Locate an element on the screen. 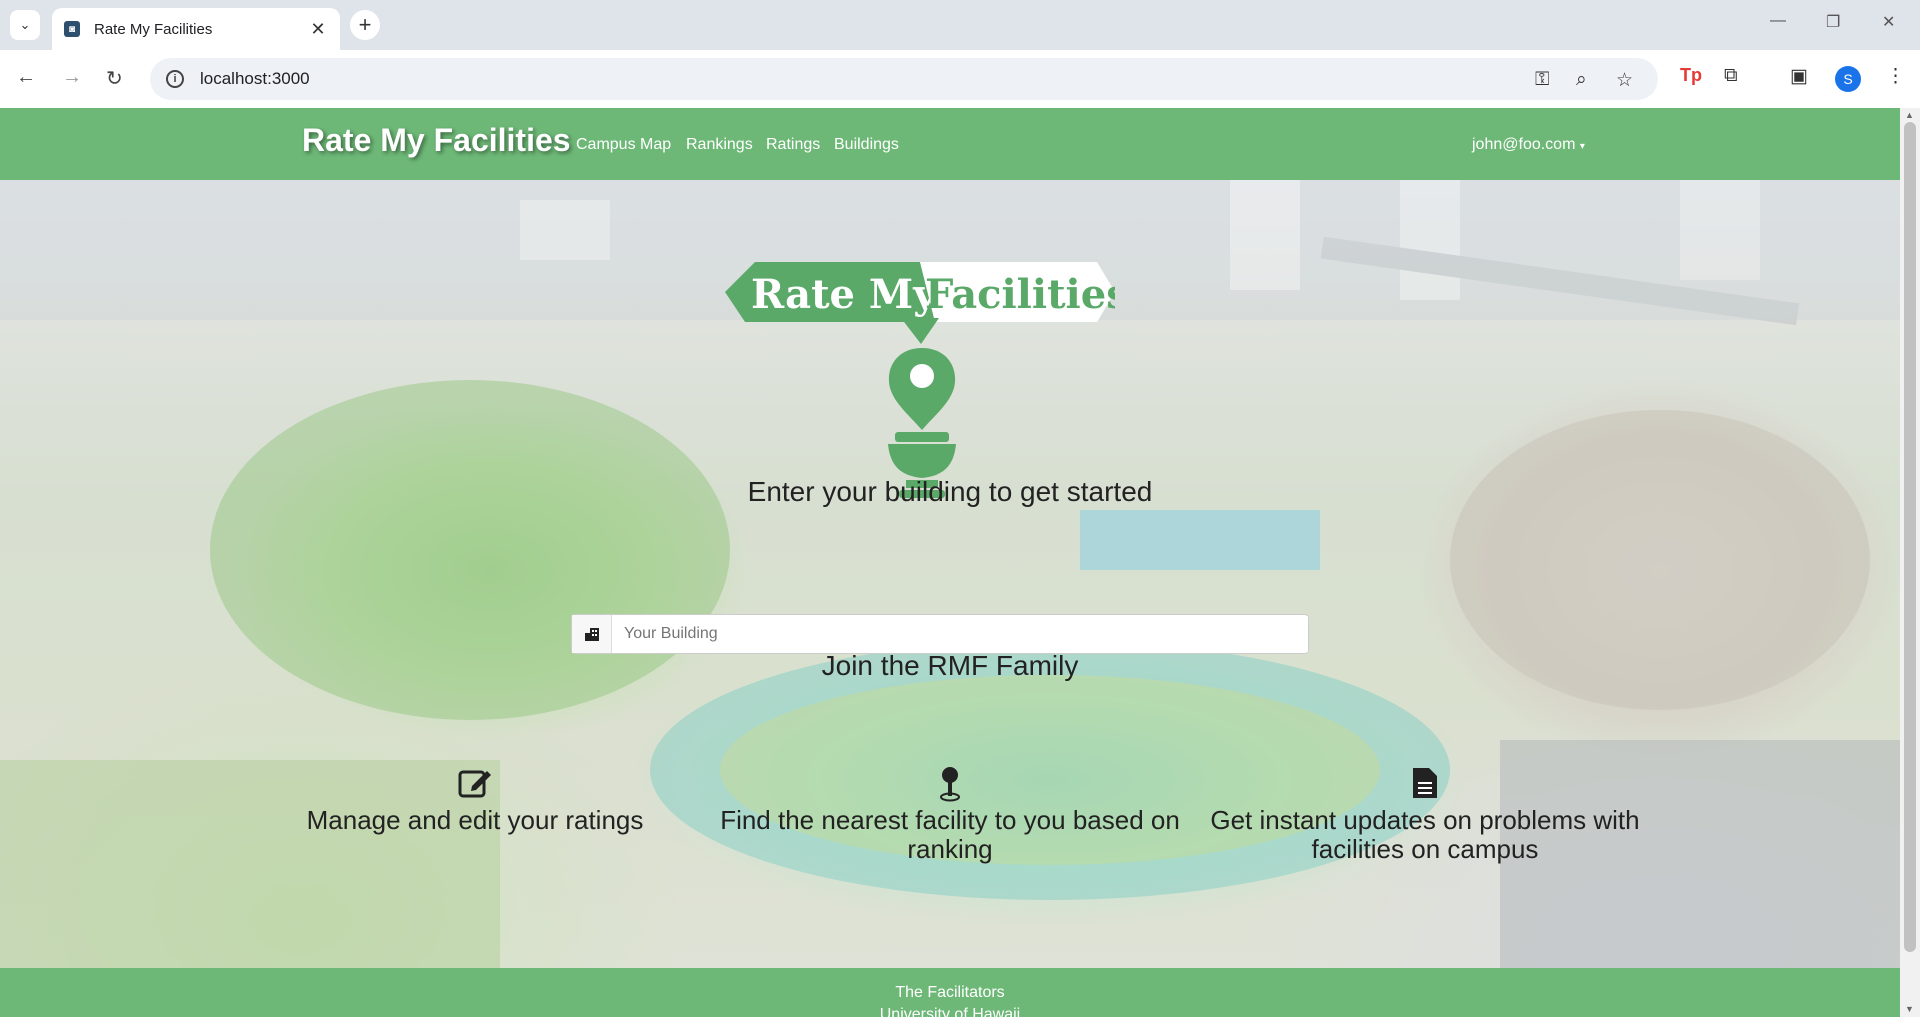 The width and height of the screenshot is (1920, 1017). address-bar: i localhost:3000 ⚿ ⌕ ☆ is located at coordinates (904, 79).